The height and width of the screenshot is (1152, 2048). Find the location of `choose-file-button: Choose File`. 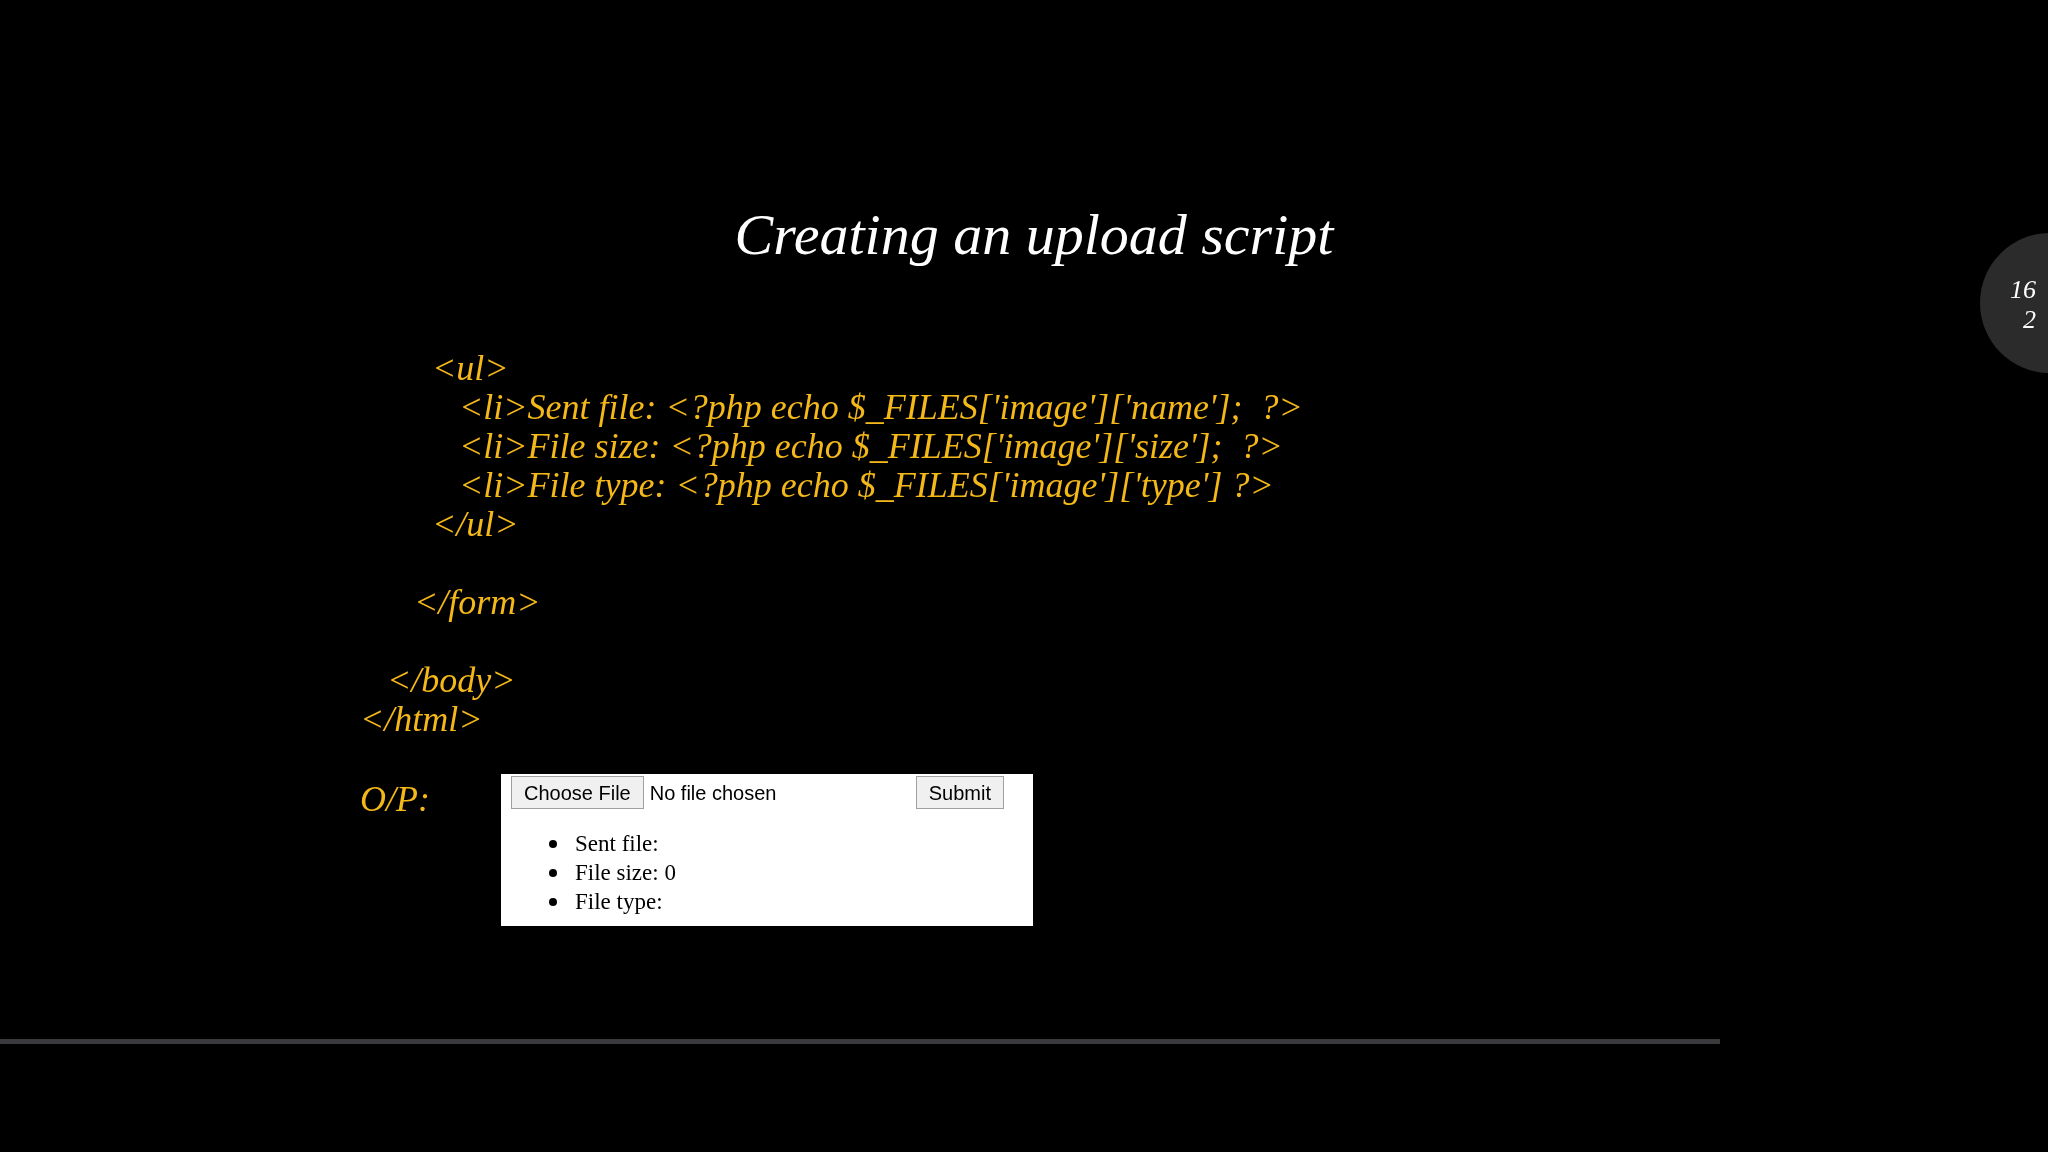

choose-file-button: Choose File is located at coordinates (577, 792).